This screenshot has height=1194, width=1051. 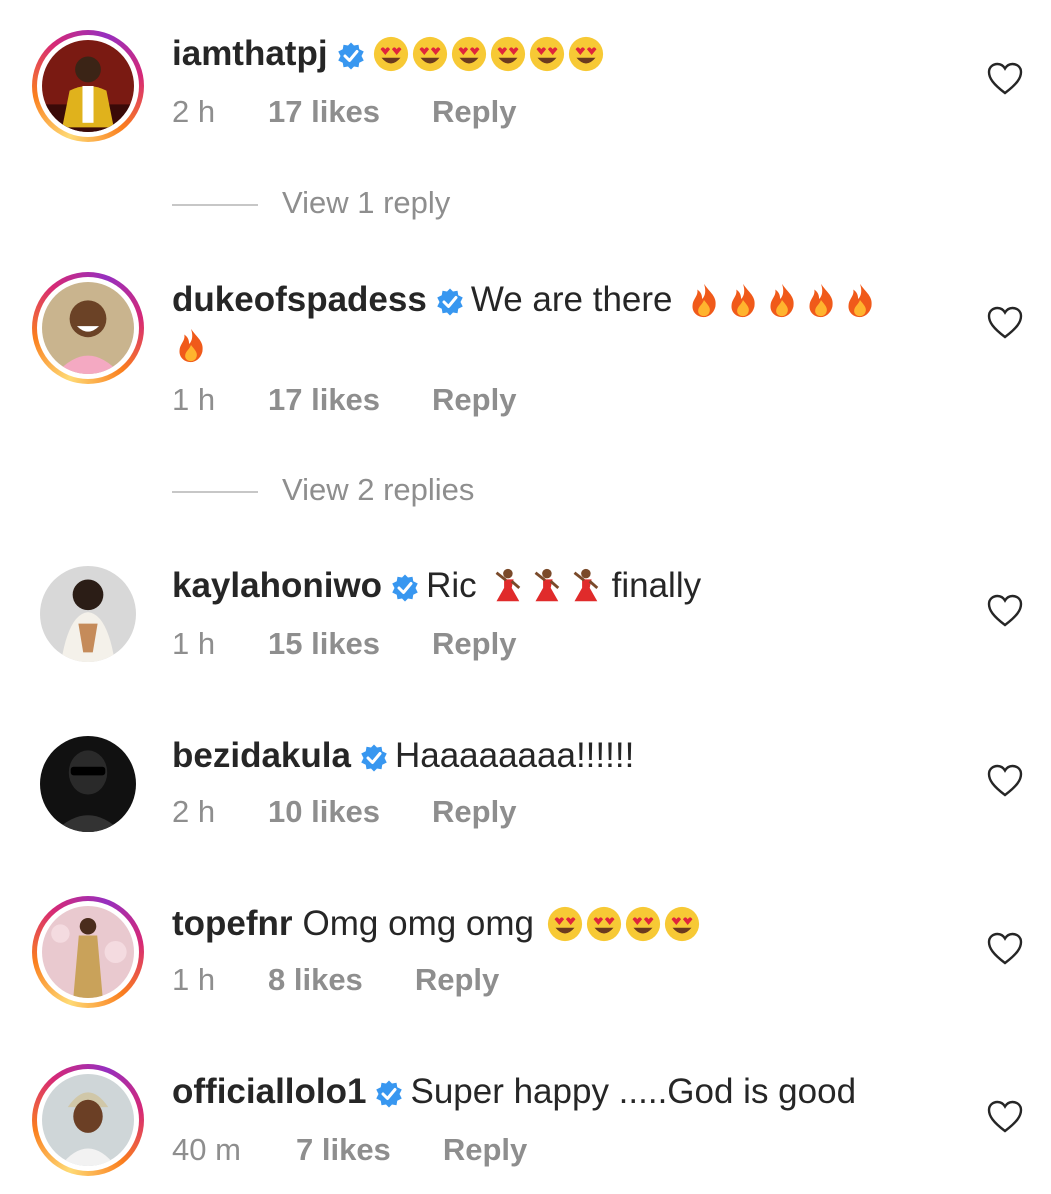 I want to click on comment-text: Super happy .....God is good, so click(x=633, y=1091).